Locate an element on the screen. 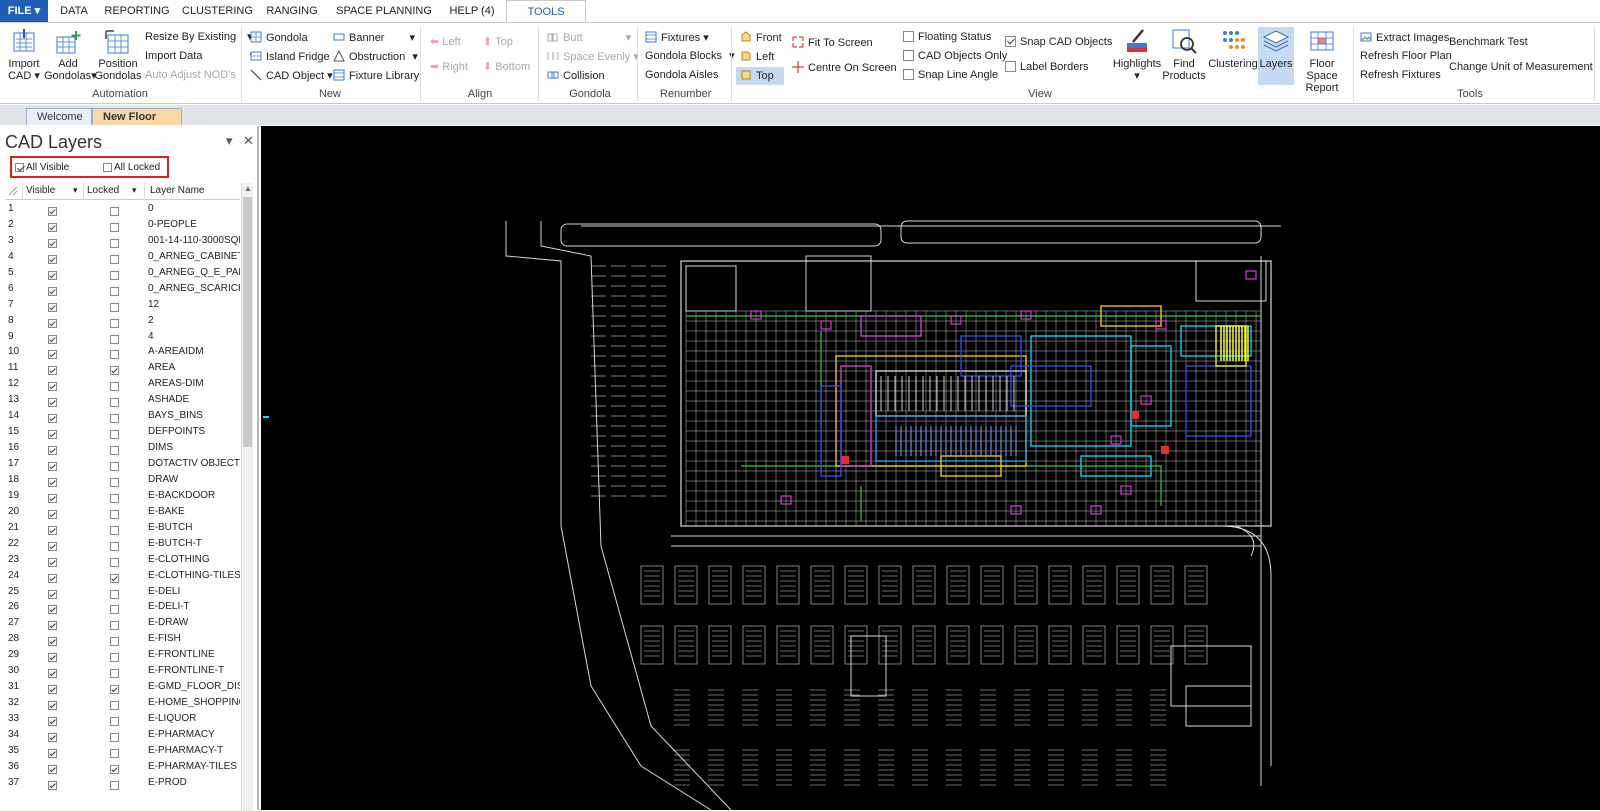 Image resolution: width=1600 pixels, height=811 pixels. layer-row: 4 0_ARNEG_CABINET is located at coordinates (122, 257).